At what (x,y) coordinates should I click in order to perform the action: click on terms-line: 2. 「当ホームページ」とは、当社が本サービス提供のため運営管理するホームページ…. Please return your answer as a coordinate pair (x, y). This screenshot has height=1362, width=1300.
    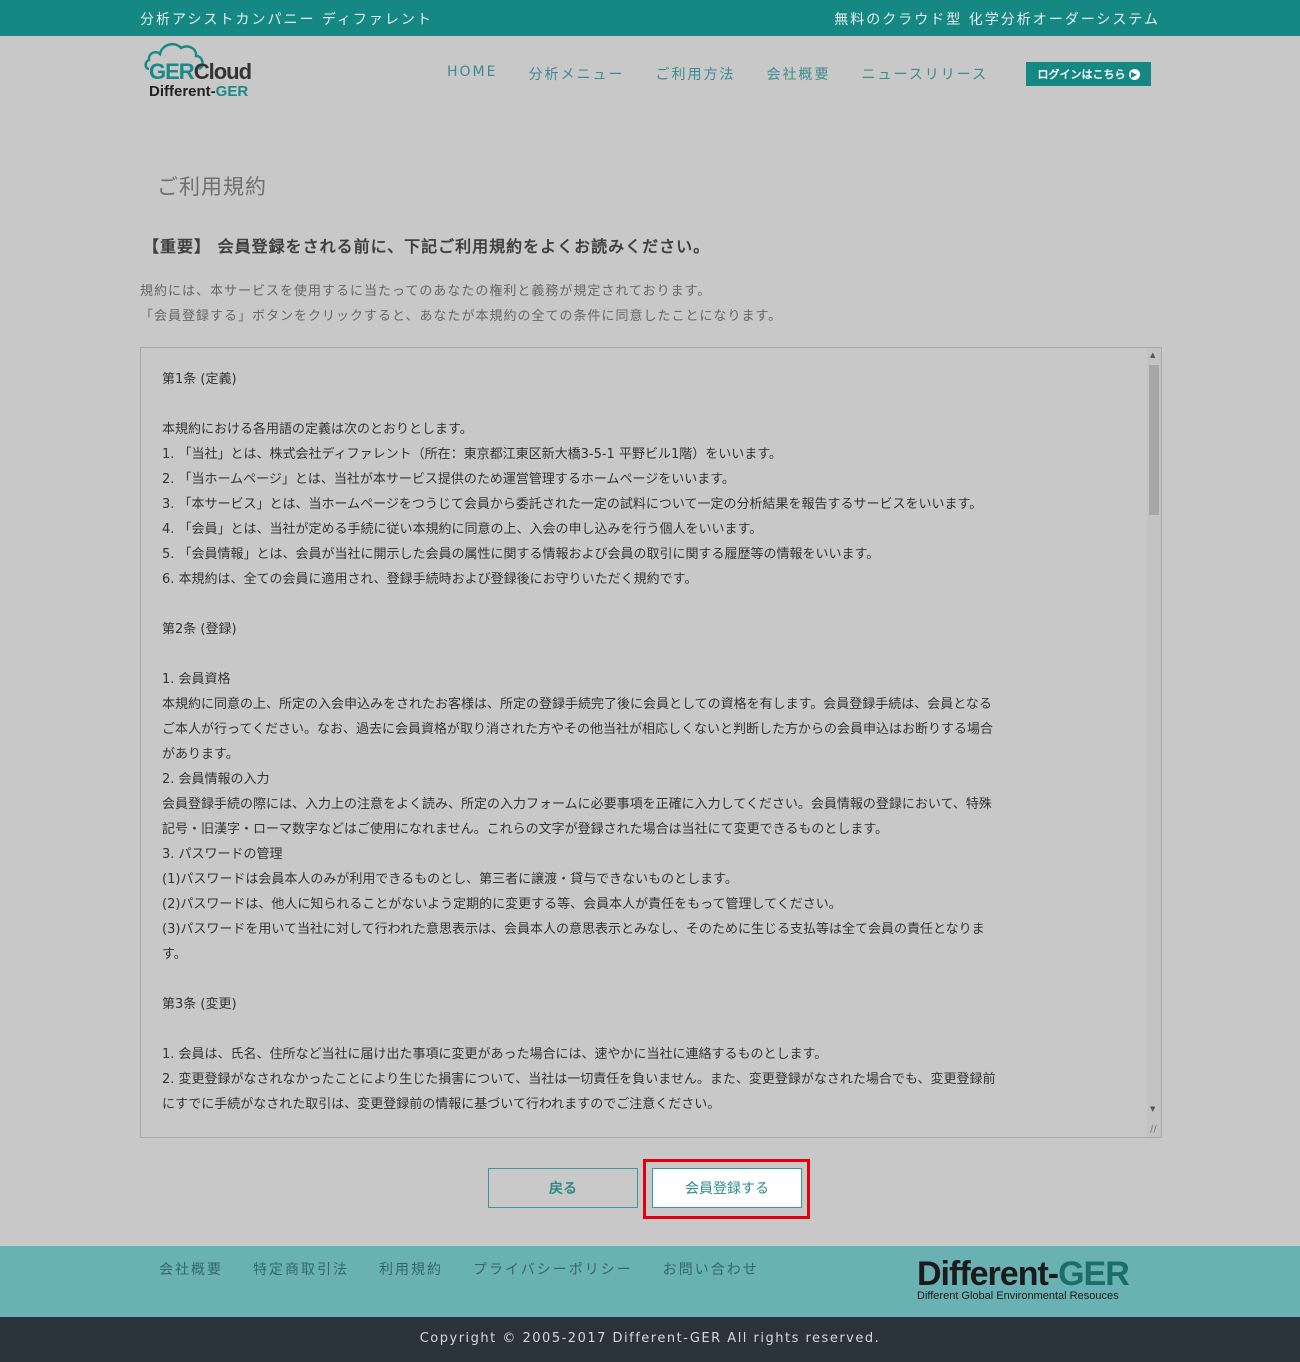
    Looking at the image, I should click on (448, 479).